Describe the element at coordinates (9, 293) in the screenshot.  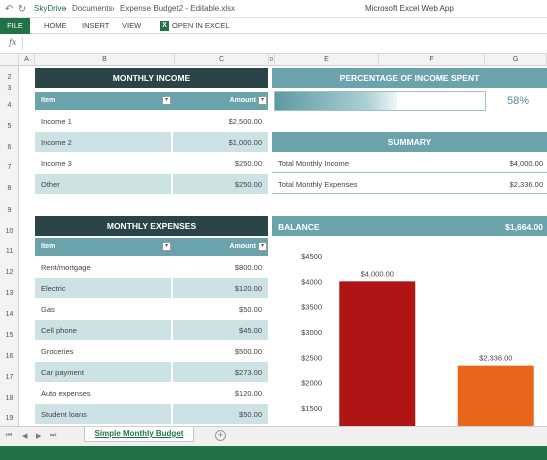
I see `row-header: 13` at that location.